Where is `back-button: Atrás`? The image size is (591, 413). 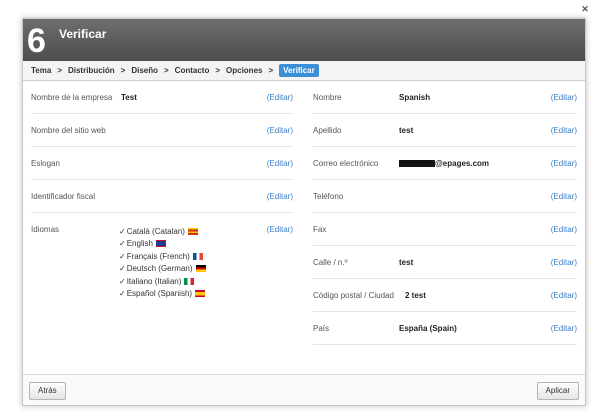
back-button: Atrás is located at coordinates (47, 391).